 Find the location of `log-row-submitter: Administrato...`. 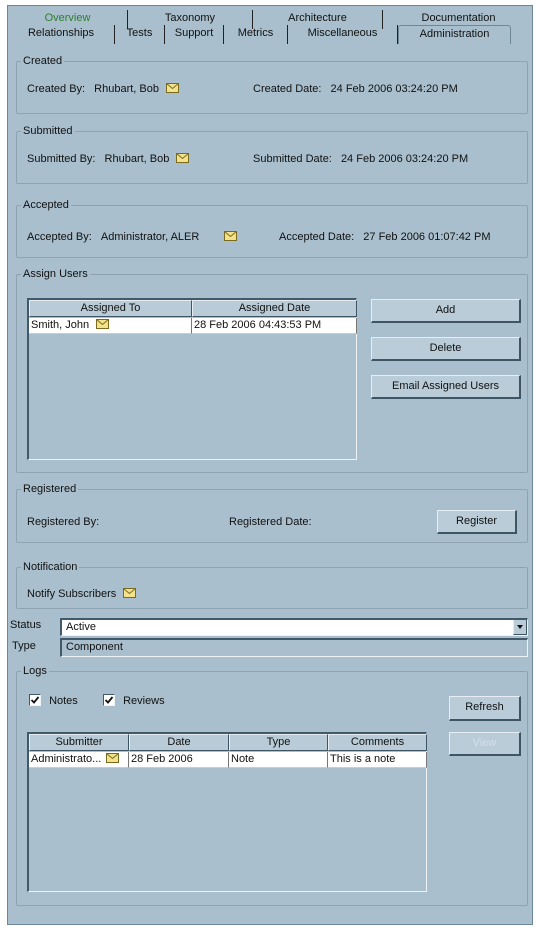

log-row-submitter: Administrato... is located at coordinates (79, 760).